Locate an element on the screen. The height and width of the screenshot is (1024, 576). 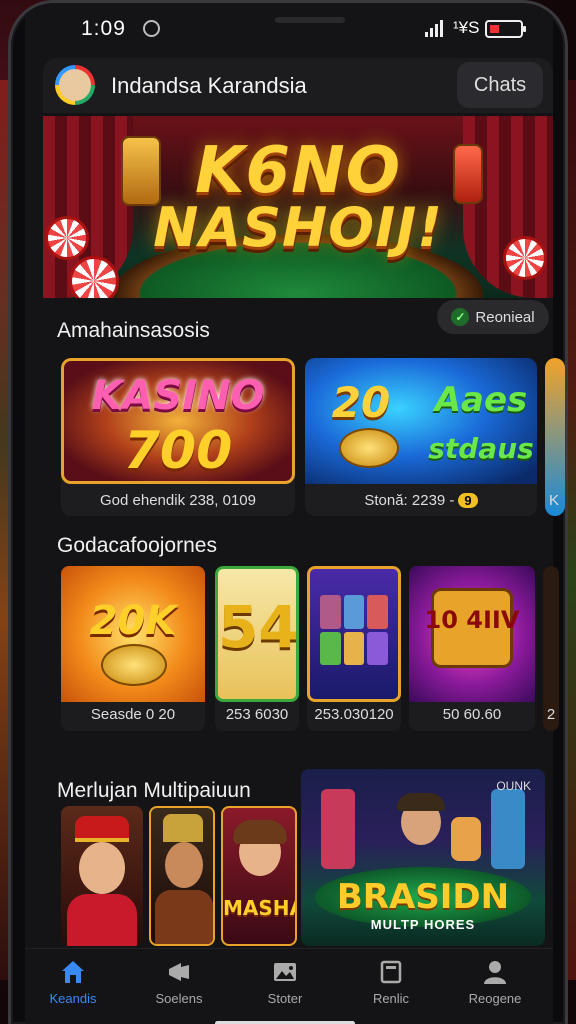
game-card-partial: 2 is located at coordinates (551, 648).